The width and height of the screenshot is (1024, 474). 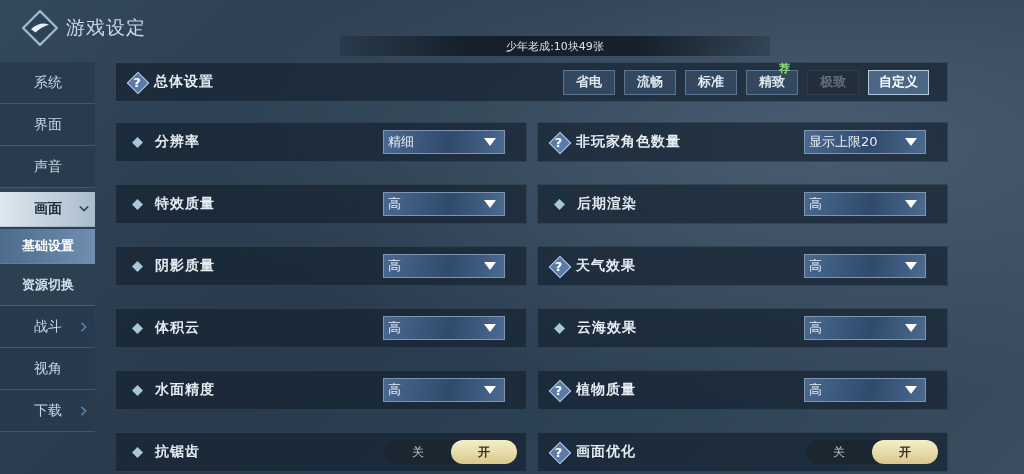 I want to click on setting-label: 云海效果, so click(x=606, y=328).